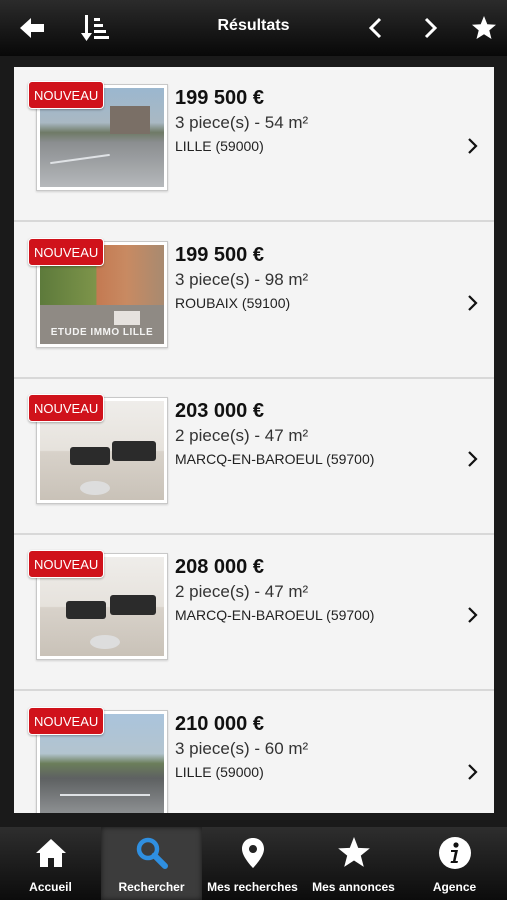 The image size is (507, 900). I want to click on photo-watermark: ETUDE IMMO LILLE, so click(102, 332).